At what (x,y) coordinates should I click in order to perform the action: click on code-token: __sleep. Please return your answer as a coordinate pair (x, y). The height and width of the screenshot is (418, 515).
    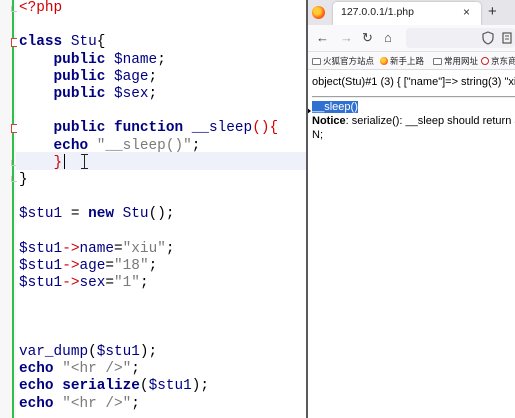
    Looking at the image, I should click on (222, 128).